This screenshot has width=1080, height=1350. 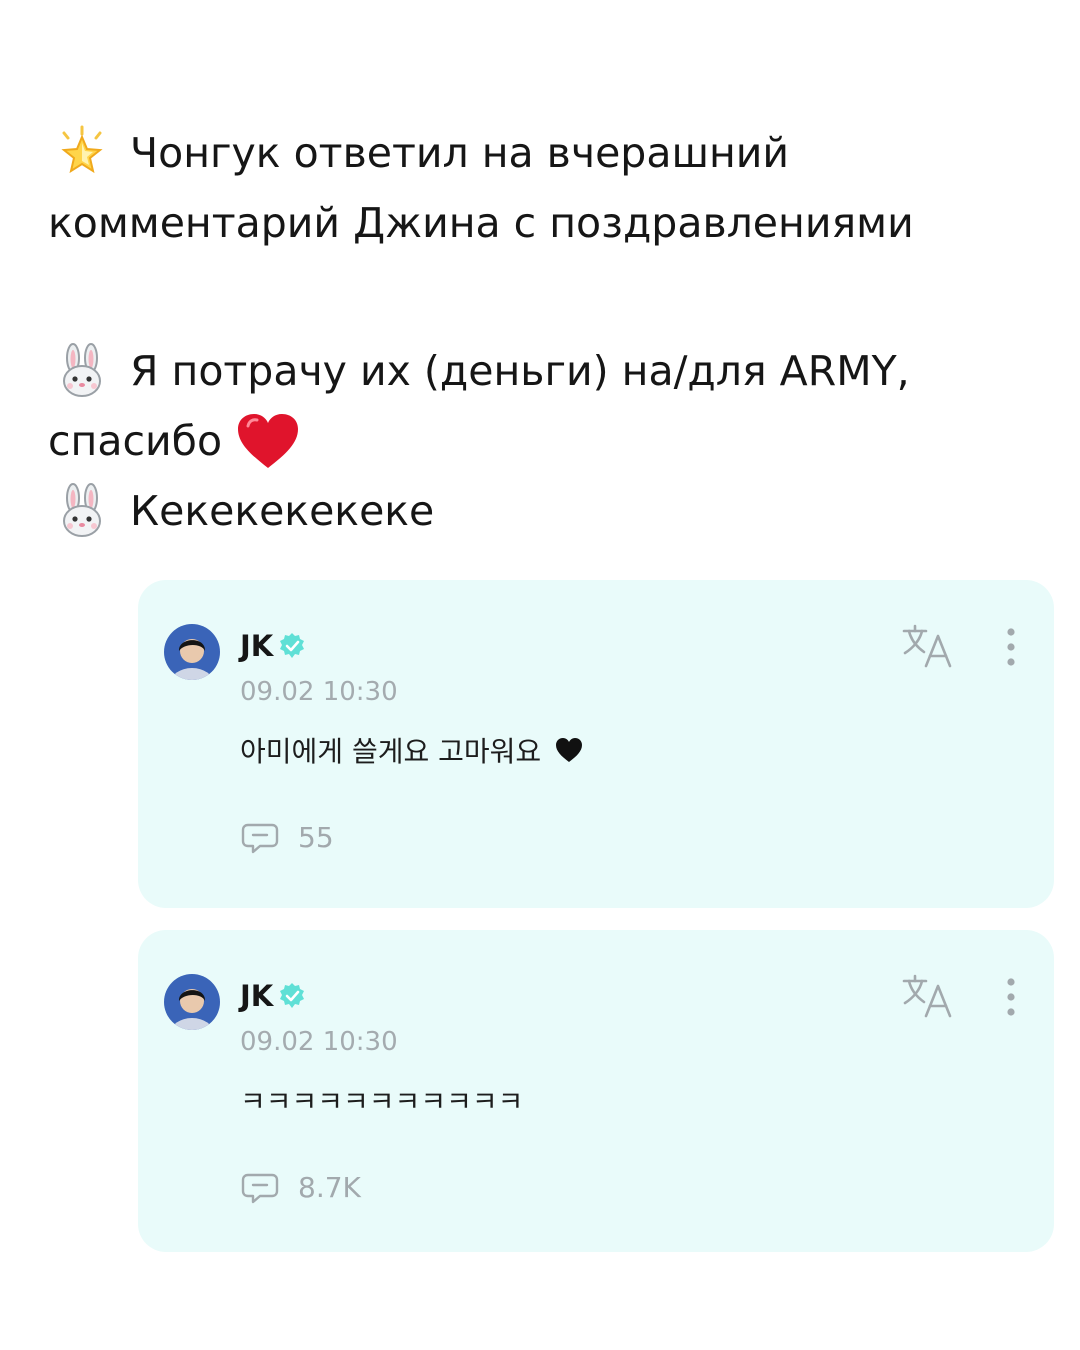 What do you see at coordinates (329, 1187) in the screenshot?
I see `reply-count: 8.7K` at bounding box center [329, 1187].